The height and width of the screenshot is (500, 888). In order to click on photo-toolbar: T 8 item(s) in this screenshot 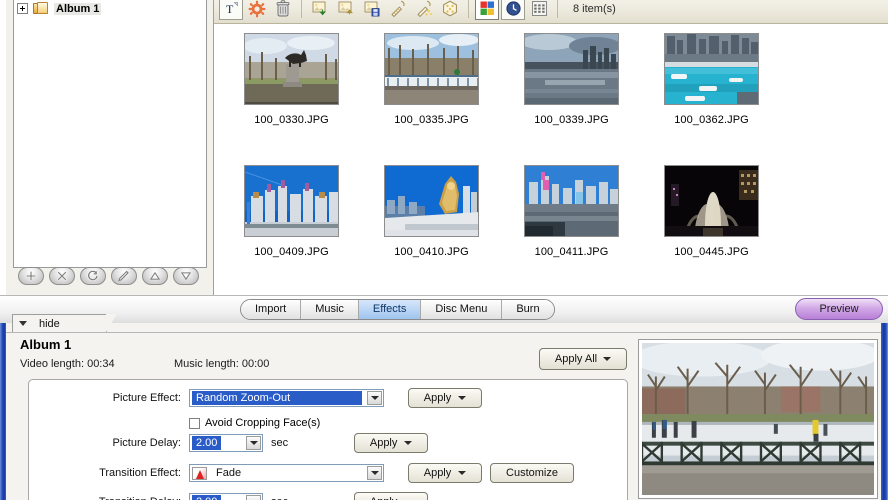, I will do `click(551, 12)`.